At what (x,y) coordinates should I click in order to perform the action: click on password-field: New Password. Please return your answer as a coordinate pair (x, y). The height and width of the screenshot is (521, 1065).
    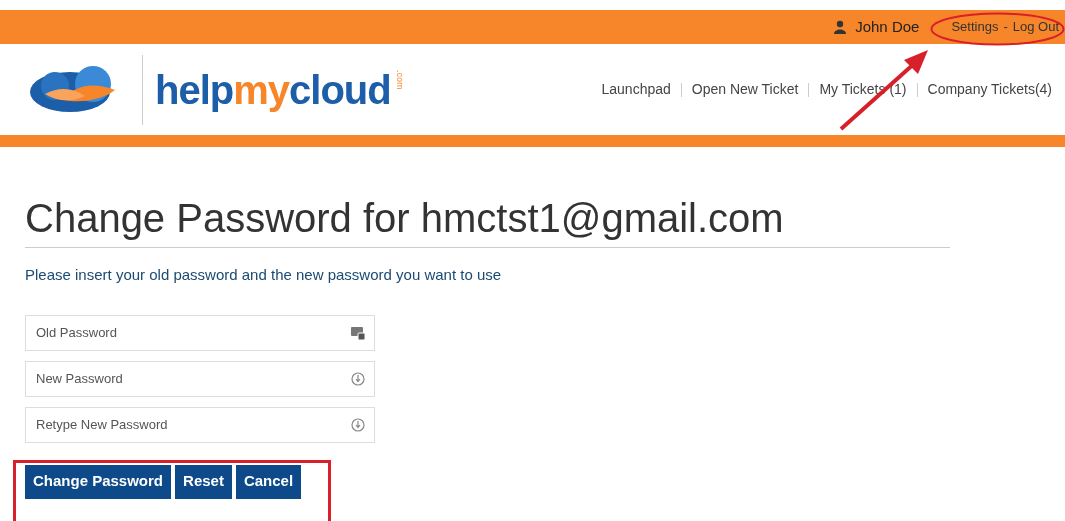
    Looking at the image, I should click on (200, 378).